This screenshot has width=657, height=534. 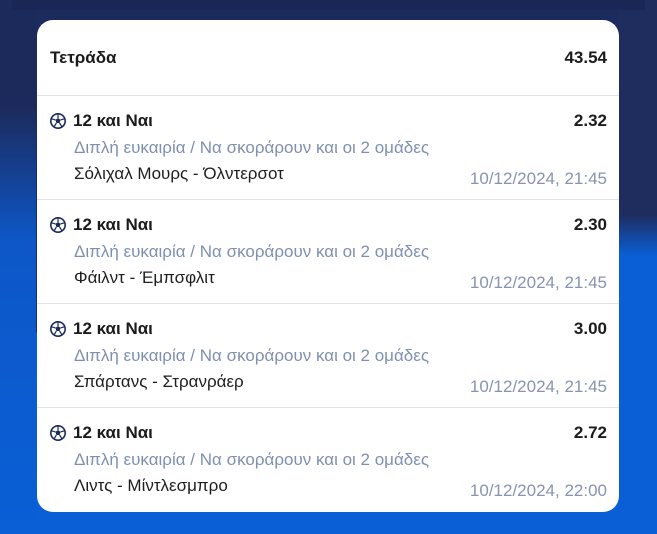 What do you see at coordinates (328, 58) in the screenshot?
I see `bet-slip-header: Τετράδα 43.54` at bounding box center [328, 58].